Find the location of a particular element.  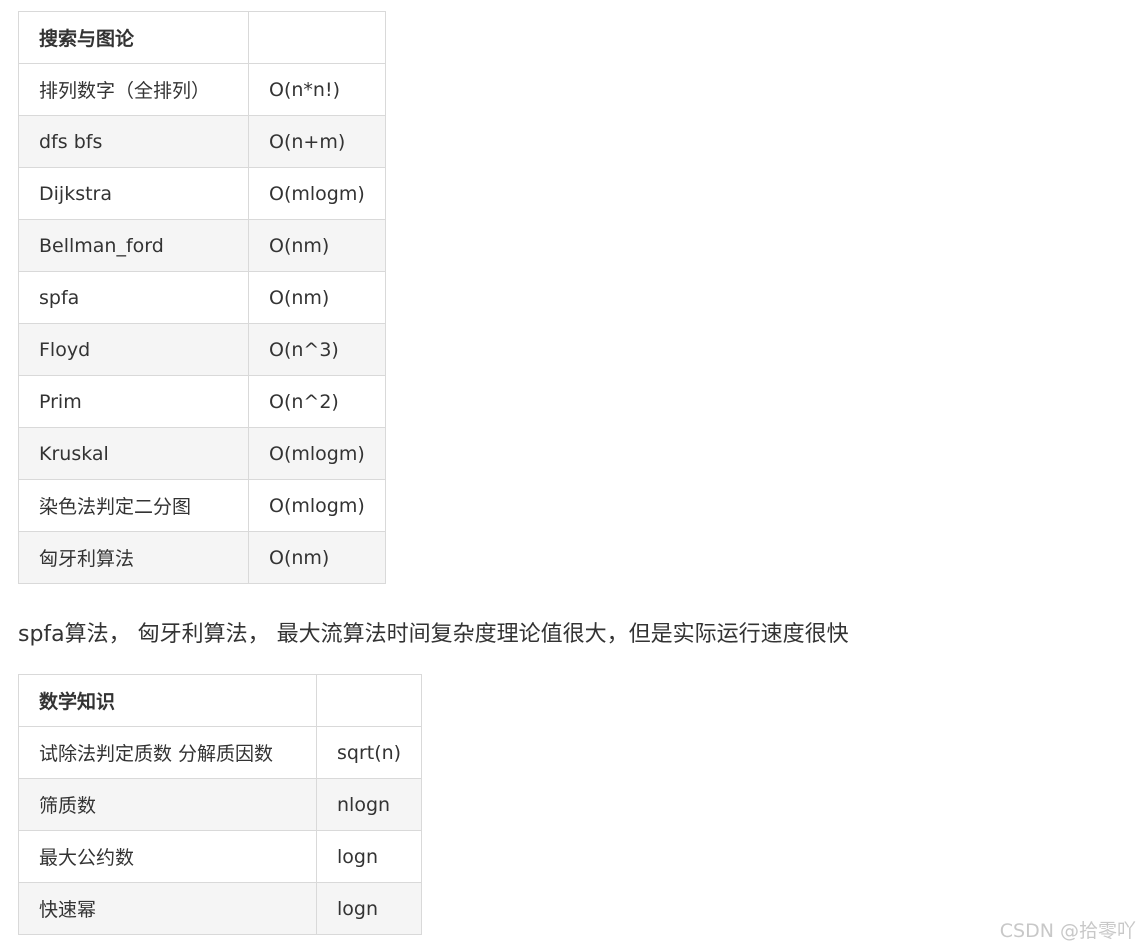

algorithm-cell: 匈牙利算法 is located at coordinates (133, 557).